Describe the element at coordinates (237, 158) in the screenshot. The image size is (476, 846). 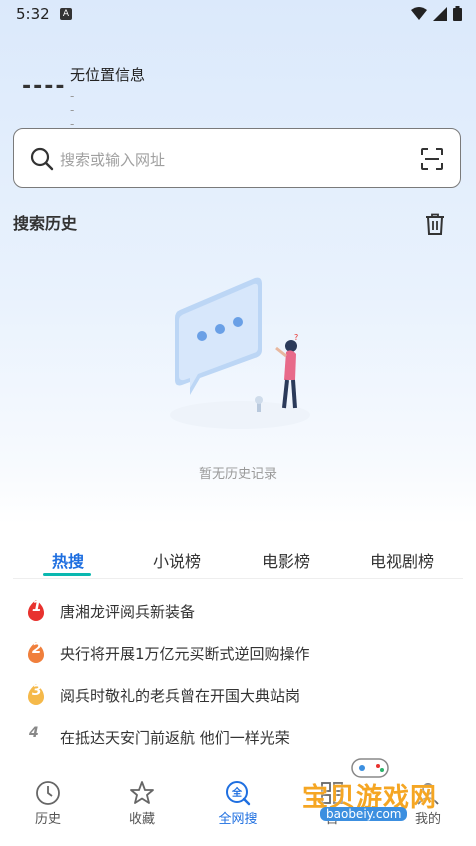
I see `search-box: 搜索或输入网址` at that location.